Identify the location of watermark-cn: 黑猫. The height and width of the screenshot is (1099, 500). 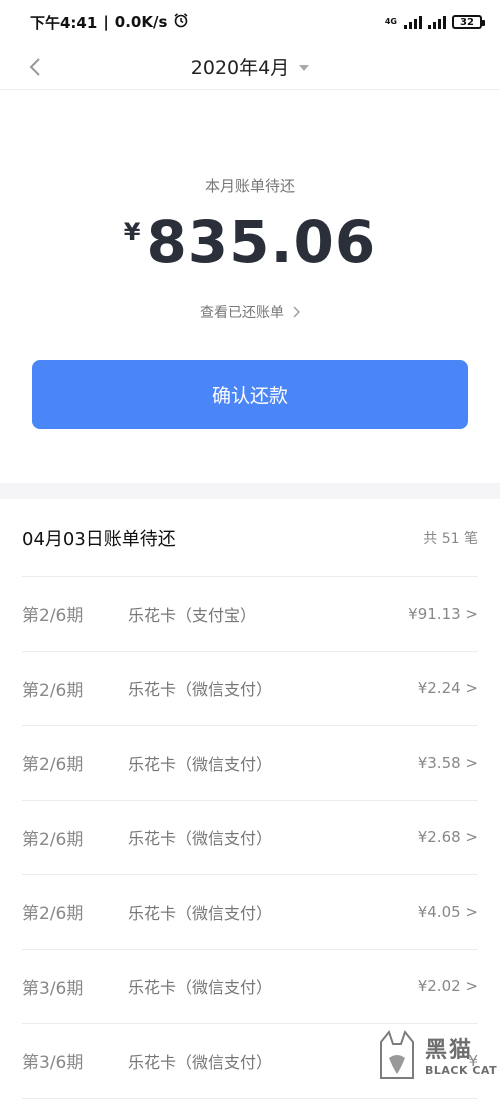
(449, 1050).